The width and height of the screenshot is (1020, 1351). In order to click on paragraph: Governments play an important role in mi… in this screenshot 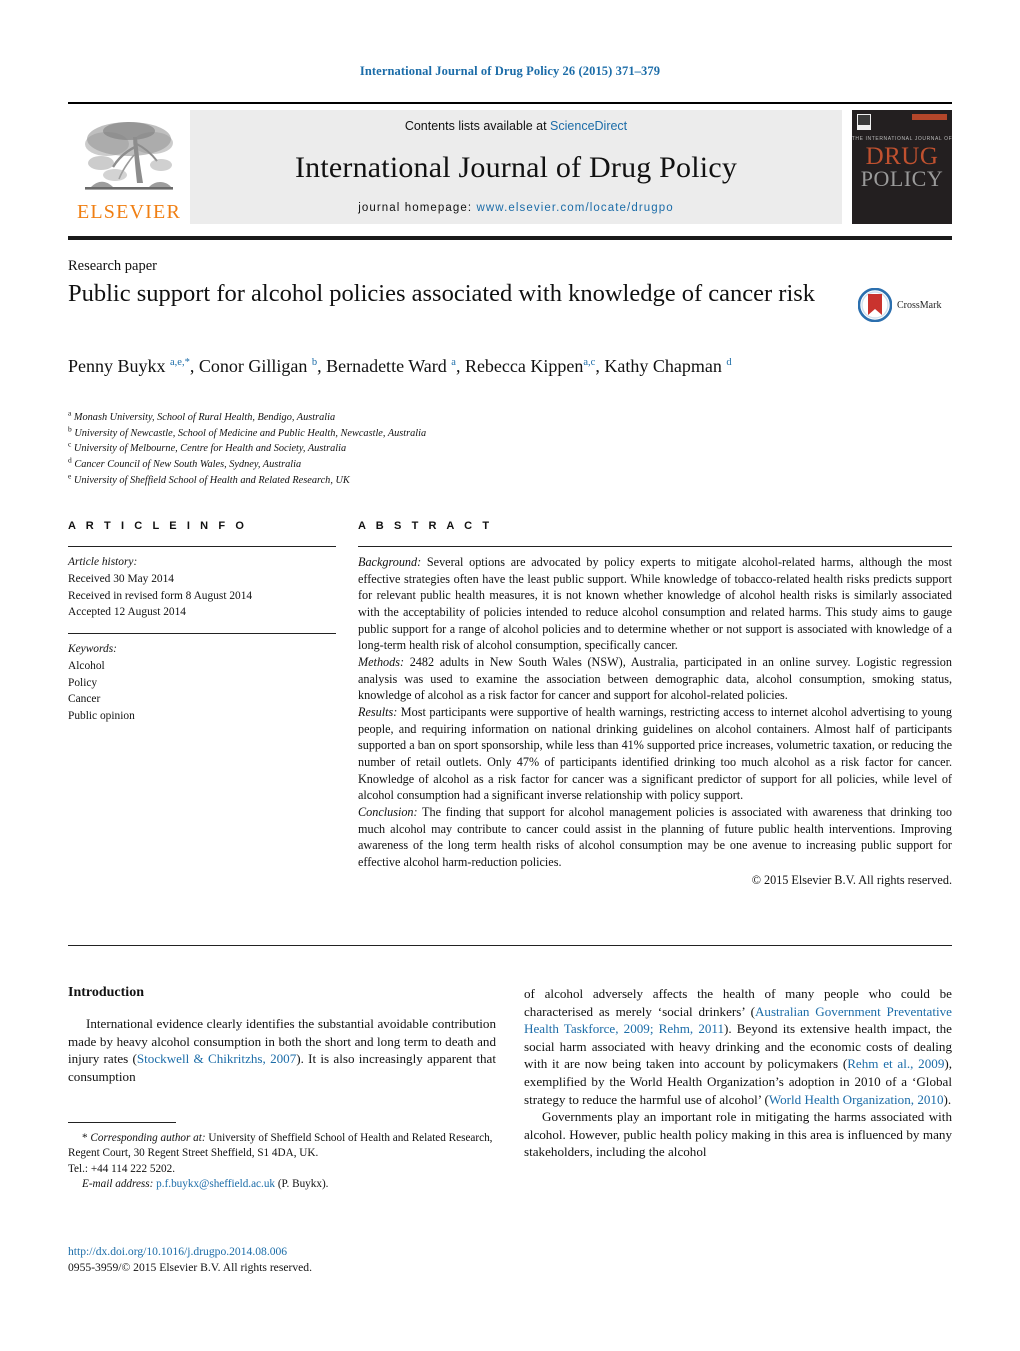, I will do `click(738, 1134)`.